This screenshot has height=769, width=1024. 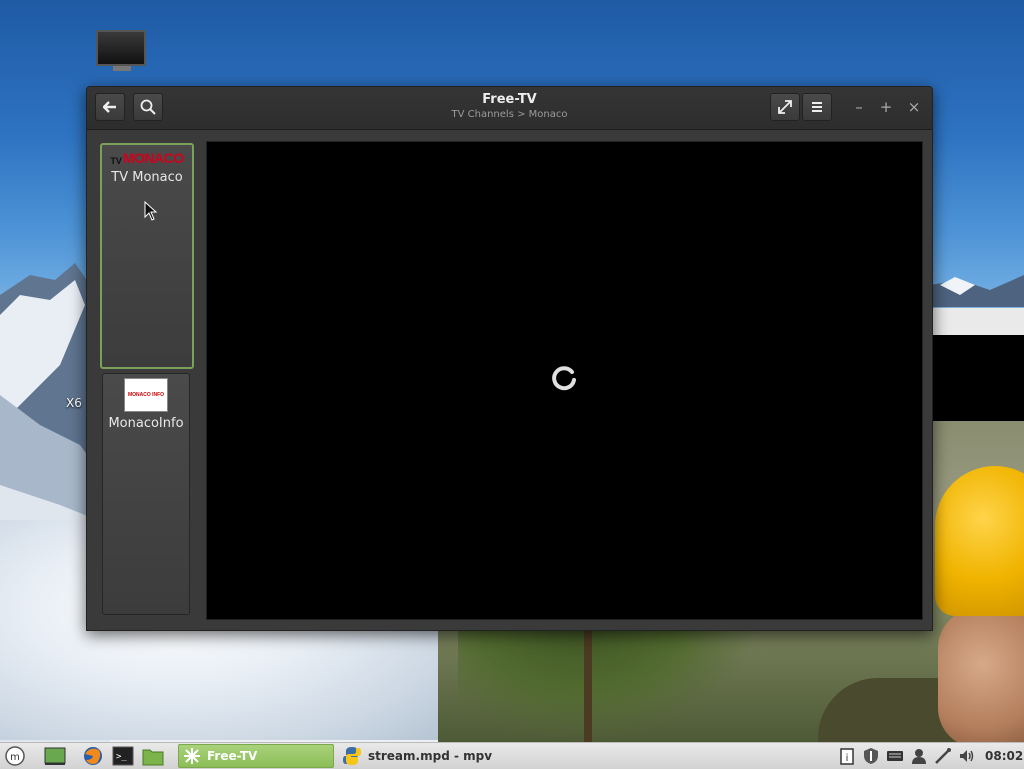 I want to click on header-bar: Free-TV TV Channels > Monaco – + ×, so click(x=509, y=108).